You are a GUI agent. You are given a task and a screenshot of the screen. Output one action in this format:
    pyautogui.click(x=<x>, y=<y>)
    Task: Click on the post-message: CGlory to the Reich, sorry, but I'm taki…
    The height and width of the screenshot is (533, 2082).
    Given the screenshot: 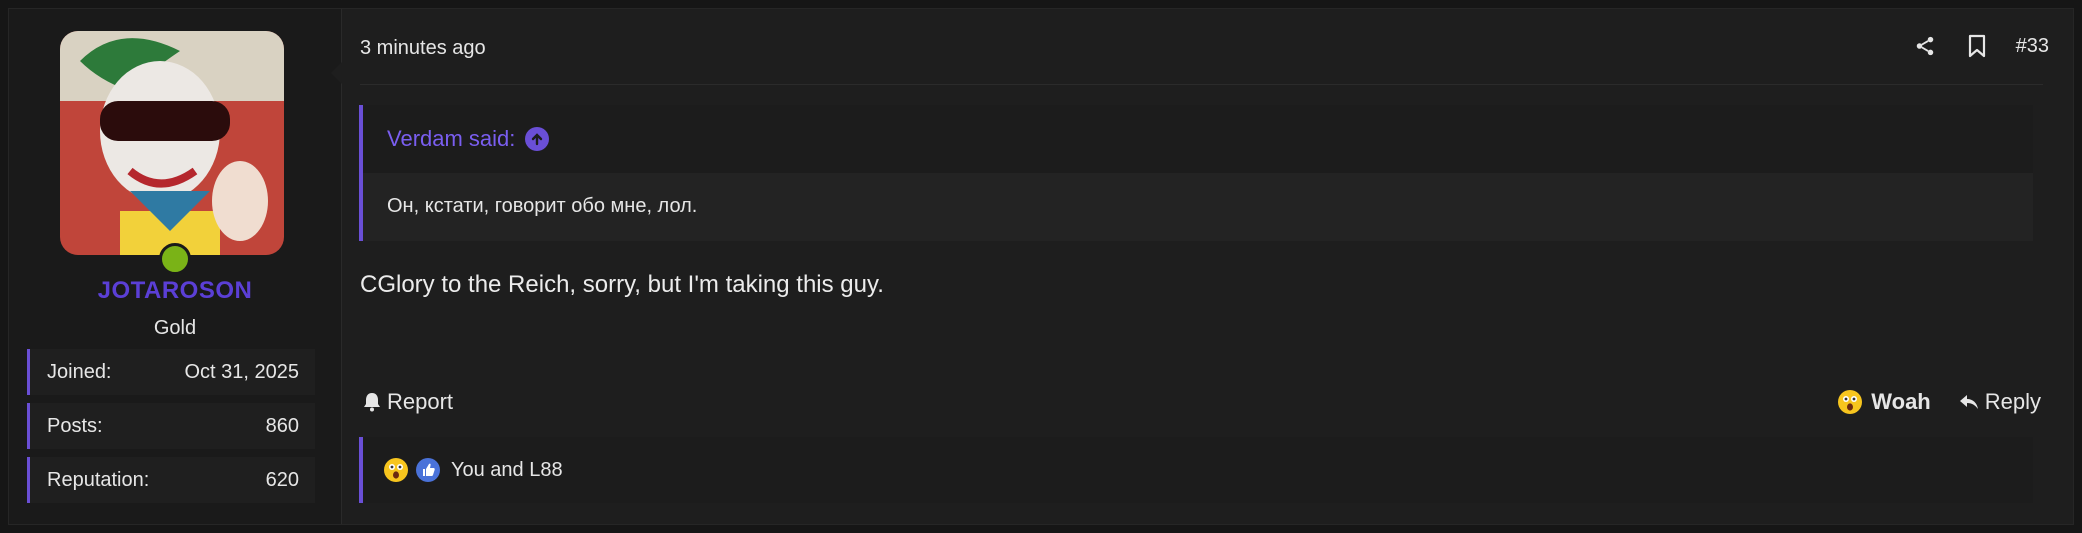 What is the action you would take?
    pyautogui.click(x=622, y=284)
    